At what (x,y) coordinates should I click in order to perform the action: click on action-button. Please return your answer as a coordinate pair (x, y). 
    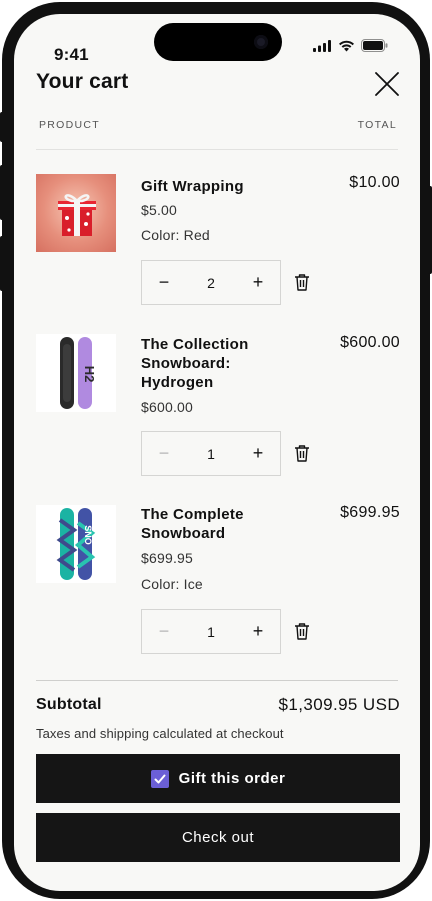
    Looking at the image, I should click on (2, 127).